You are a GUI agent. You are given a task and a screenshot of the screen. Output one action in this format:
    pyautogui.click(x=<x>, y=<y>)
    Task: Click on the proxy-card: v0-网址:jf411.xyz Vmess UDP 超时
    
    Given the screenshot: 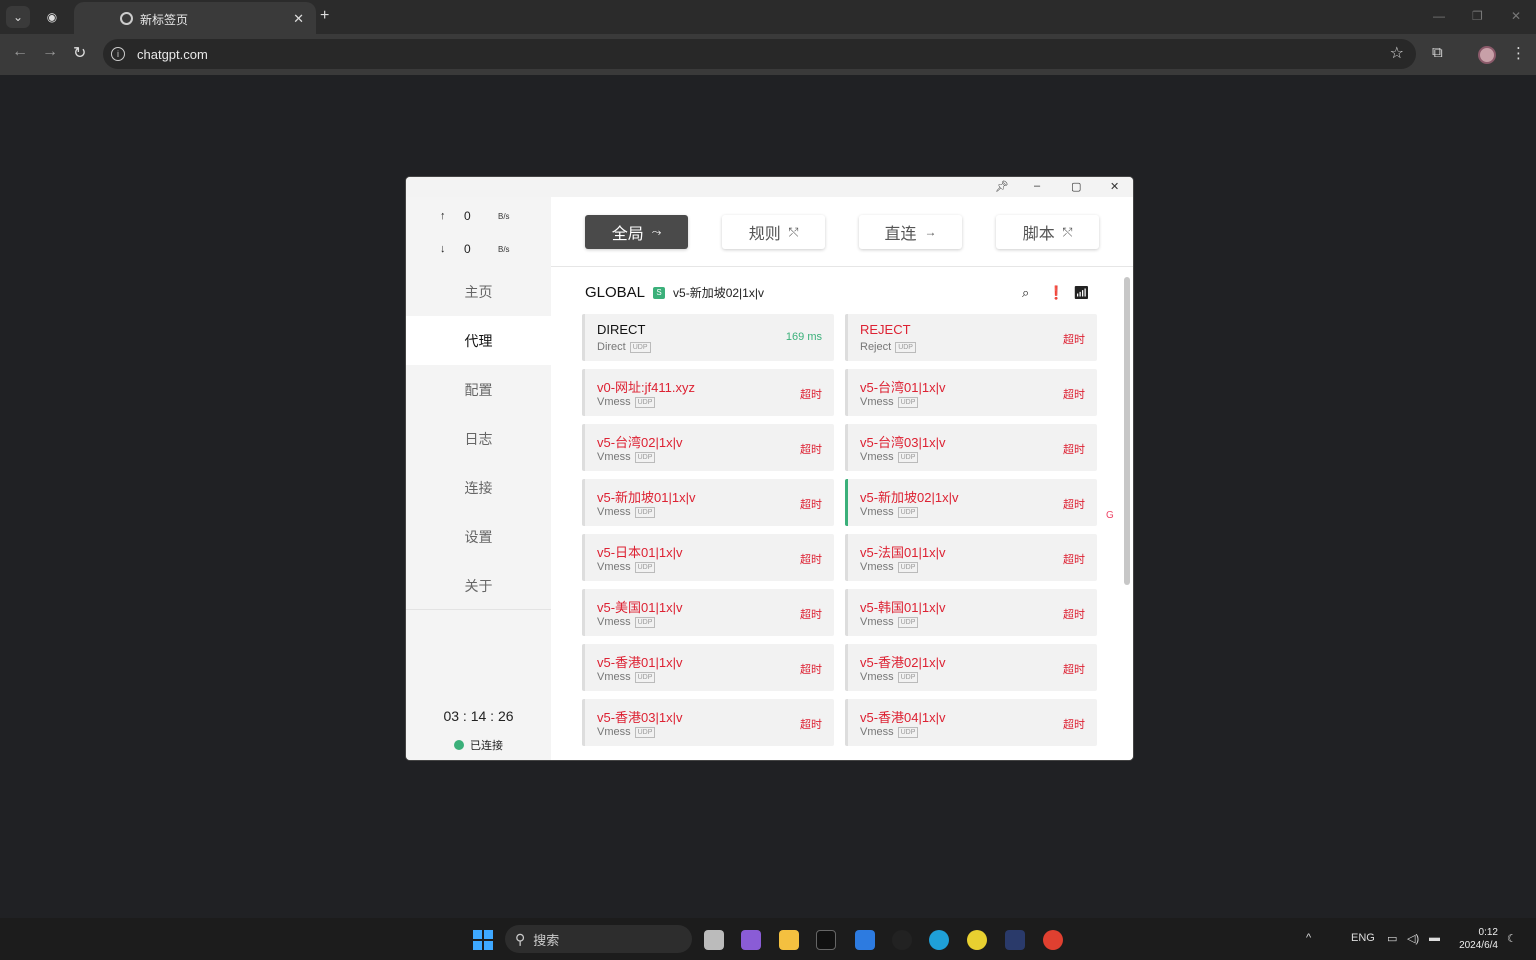 What is the action you would take?
    pyautogui.click(x=708, y=392)
    